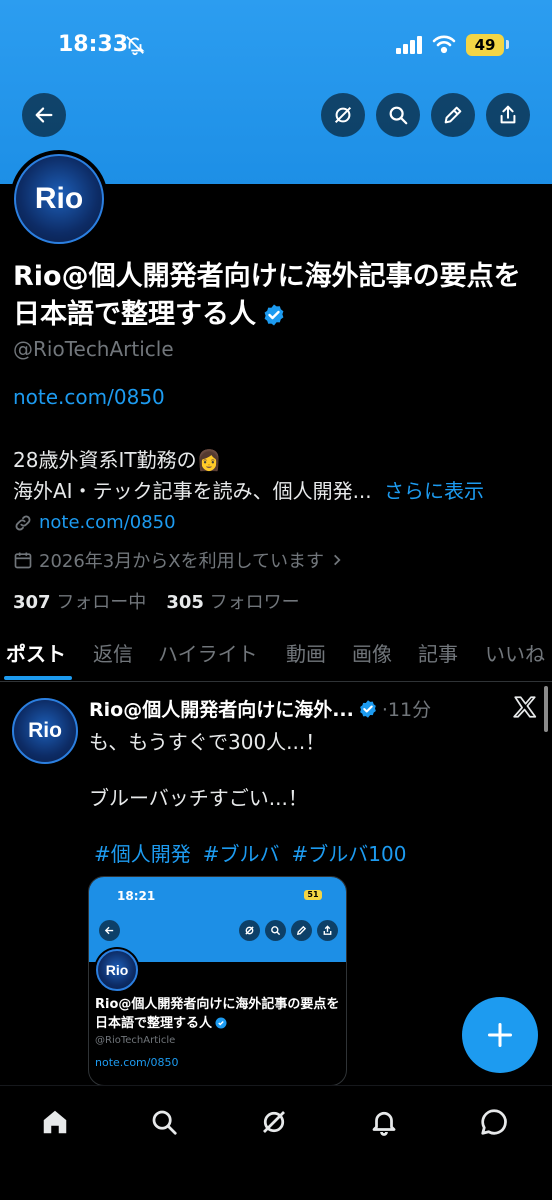 The height and width of the screenshot is (1200, 552). I want to click on embed-back-icon, so click(109, 930).